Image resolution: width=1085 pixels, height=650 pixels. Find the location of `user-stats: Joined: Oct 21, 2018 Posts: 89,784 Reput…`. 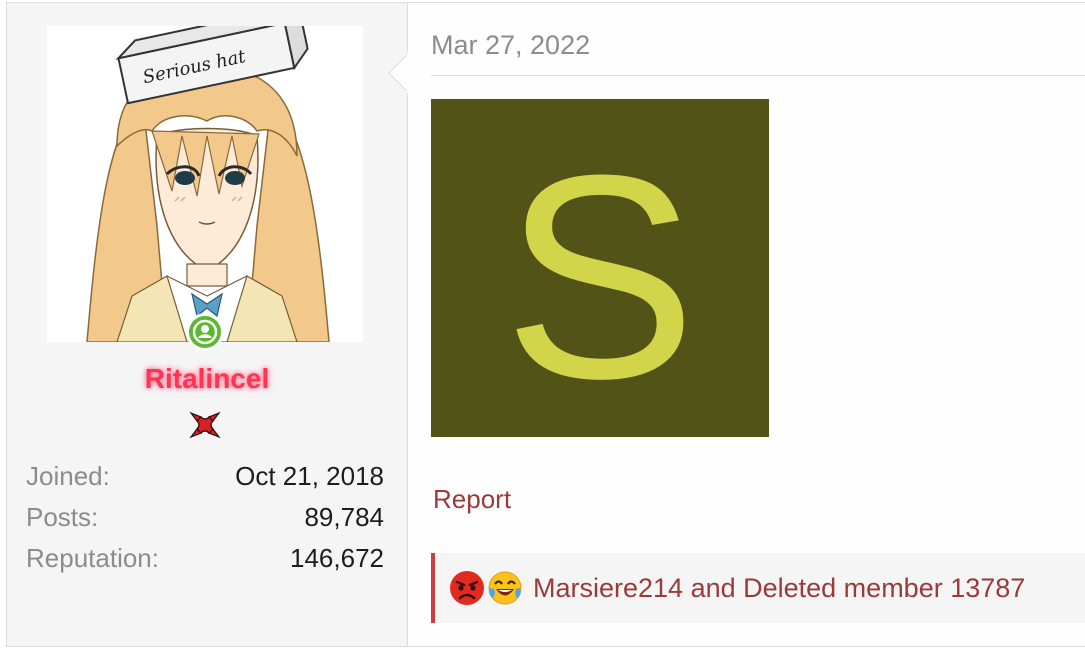

user-stats: Joined: Oct 21, 2018 Posts: 89,784 Reput… is located at coordinates (205, 517).